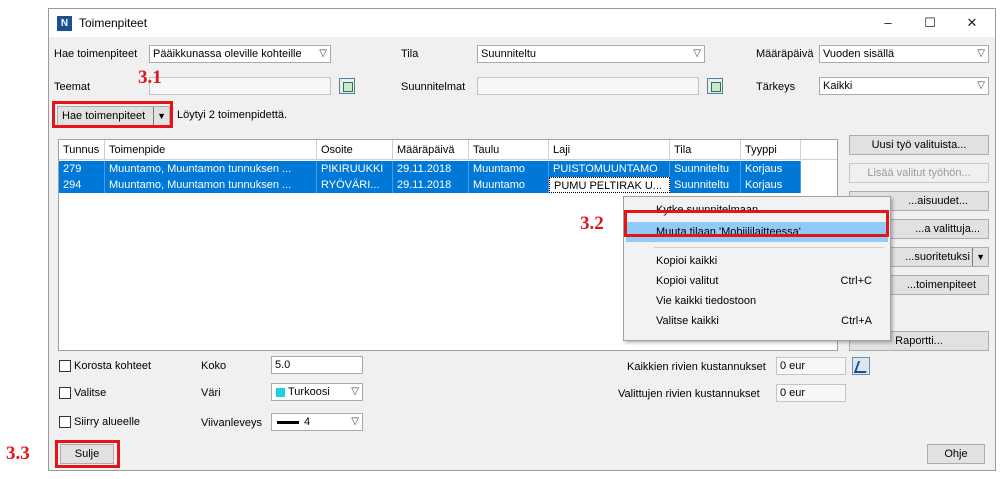 The image size is (1008, 479). Describe the element at coordinates (930, 23) in the screenshot. I see `maximize-button: ☐` at that location.